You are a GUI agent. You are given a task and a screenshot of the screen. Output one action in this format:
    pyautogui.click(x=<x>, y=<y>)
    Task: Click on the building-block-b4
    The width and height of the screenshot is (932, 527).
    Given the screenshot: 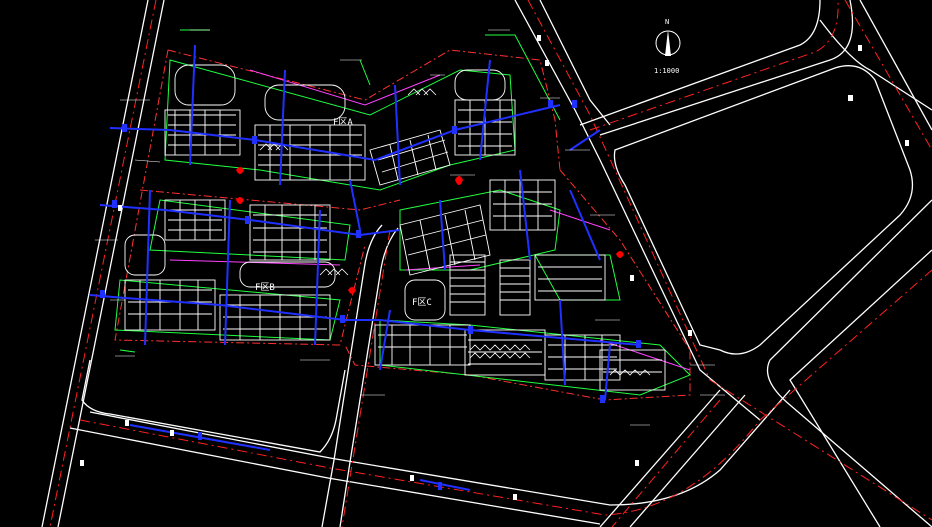 What is the action you would take?
    pyautogui.click(x=275, y=317)
    